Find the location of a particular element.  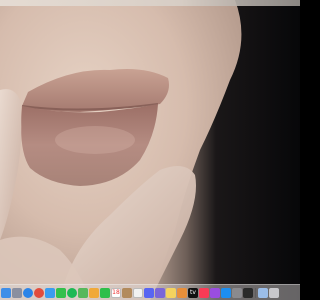

dock: 18 tv is located at coordinates (150, 292).